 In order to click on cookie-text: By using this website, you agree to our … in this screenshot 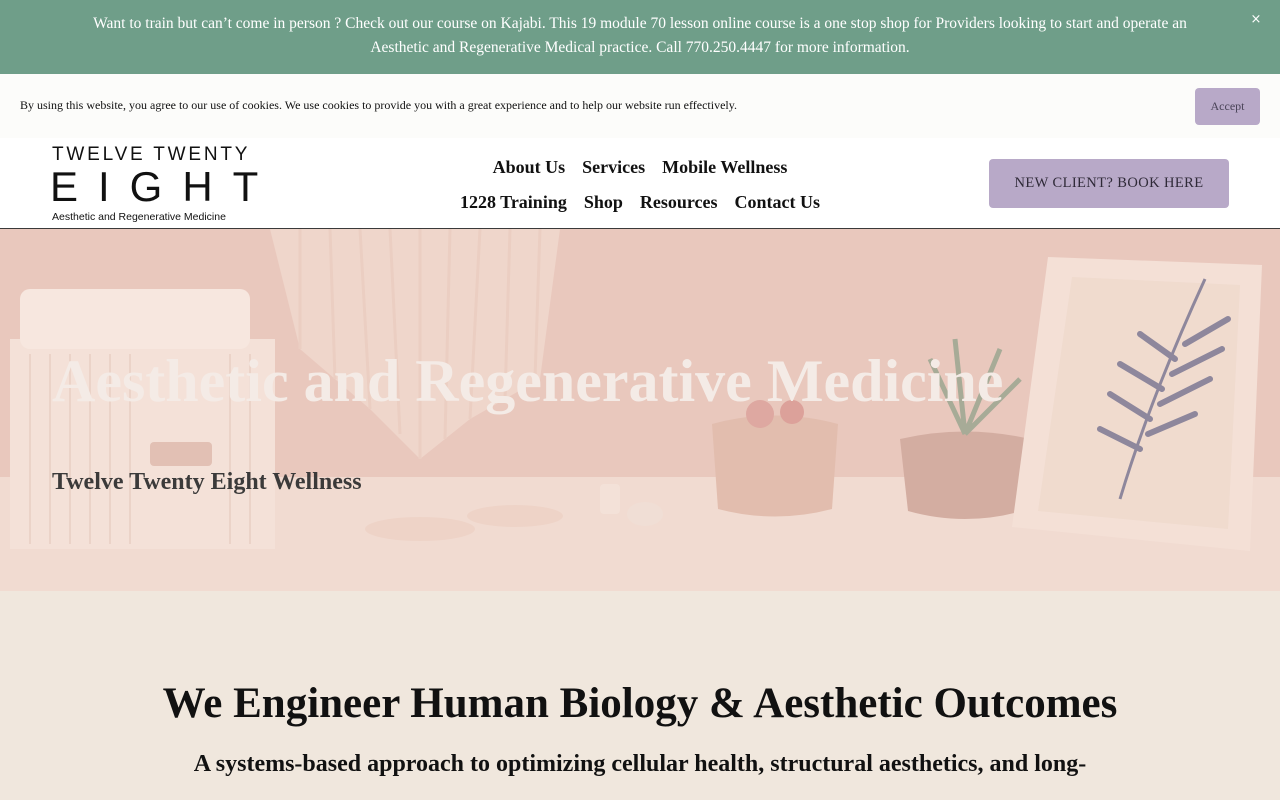, I will do `click(378, 105)`.